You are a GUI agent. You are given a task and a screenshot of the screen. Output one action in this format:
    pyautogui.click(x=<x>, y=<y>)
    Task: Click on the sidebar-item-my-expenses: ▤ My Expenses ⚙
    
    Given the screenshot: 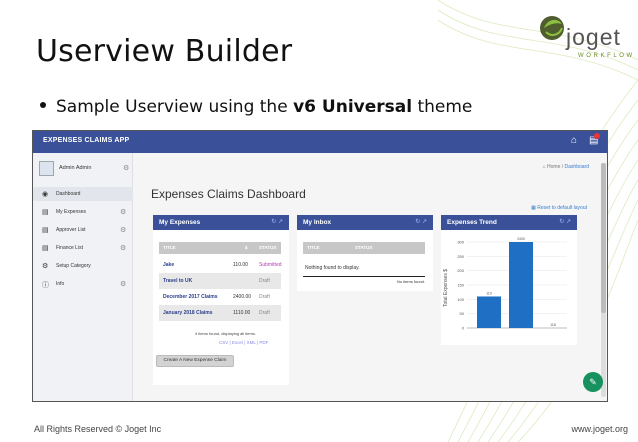 What is the action you would take?
    pyautogui.click(x=83, y=212)
    